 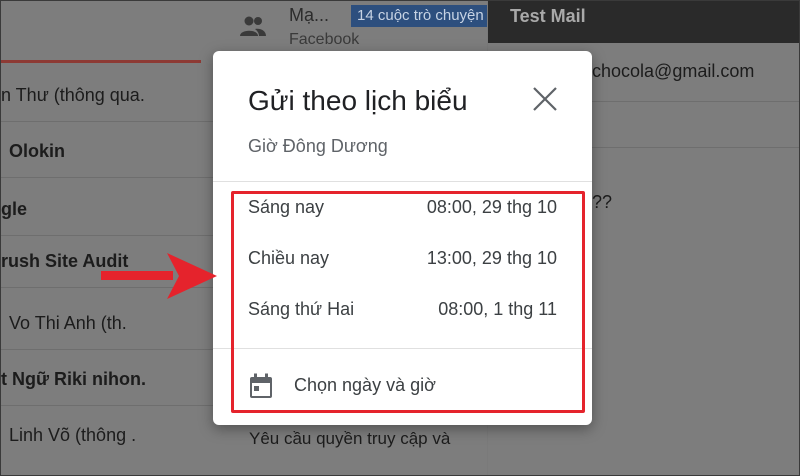 What do you see at coordinates (37, 151) in the screenshot?
I see `email-sender: Olokin` at bounding box center [37, 151].